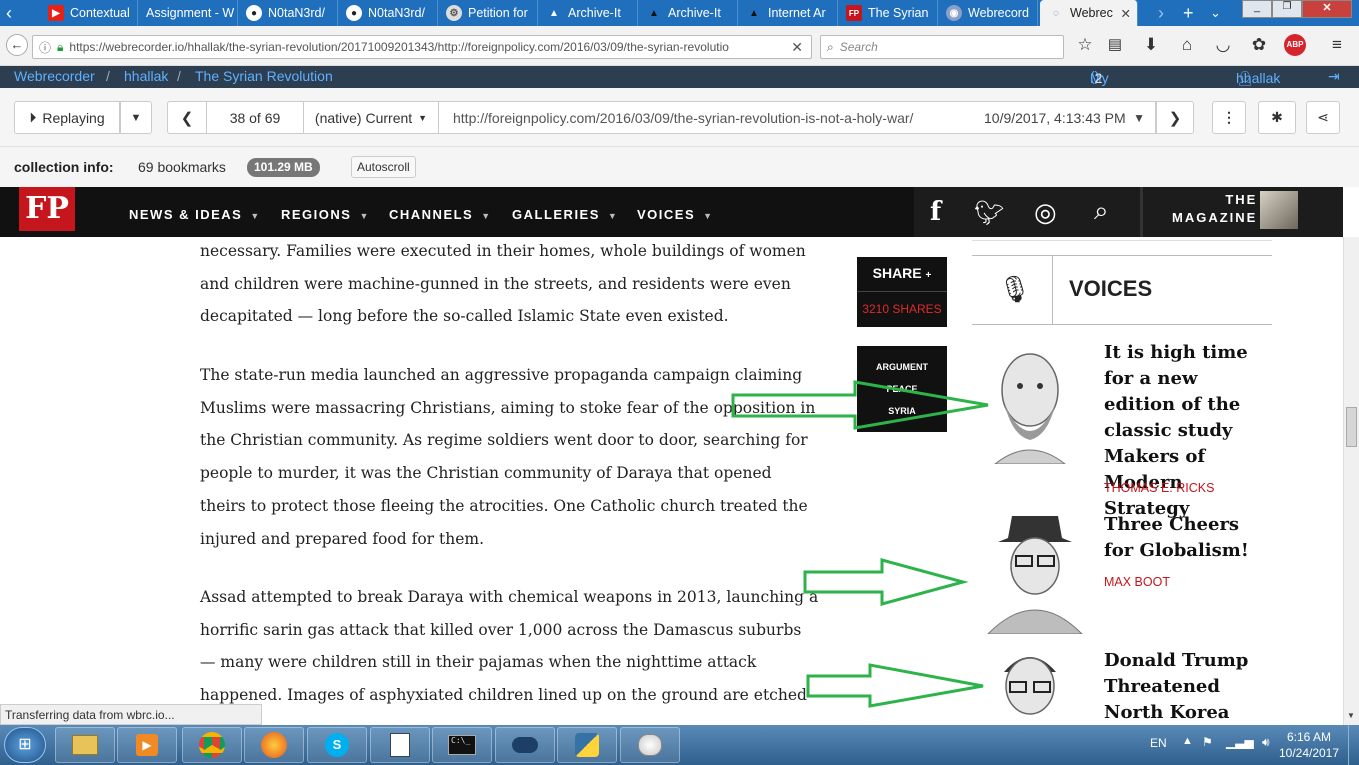 The width and height of the screenshot is (1359, 765). What do you see at coordinates (325, 214) in the screenshot?
I see `nav-regions: REGIONS ▼` at bounding box center [325, 214].